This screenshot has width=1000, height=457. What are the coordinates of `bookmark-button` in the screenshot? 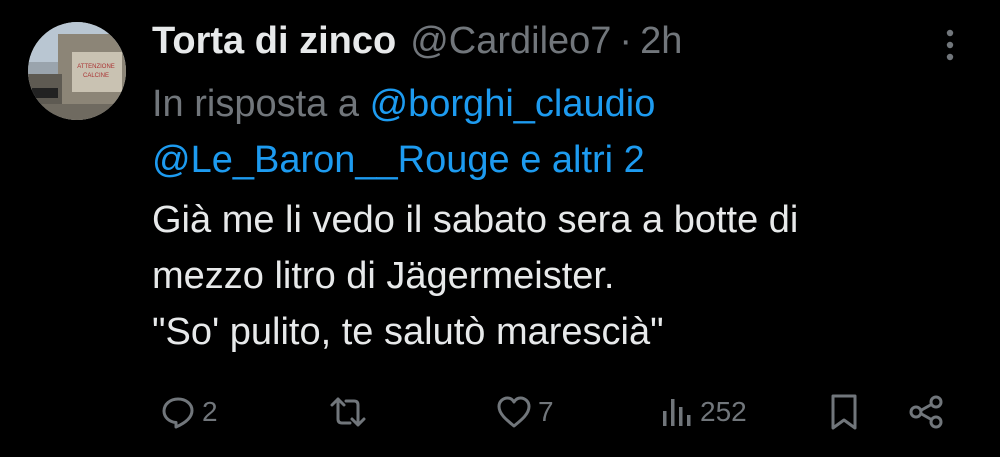 It's located at (844, 412).